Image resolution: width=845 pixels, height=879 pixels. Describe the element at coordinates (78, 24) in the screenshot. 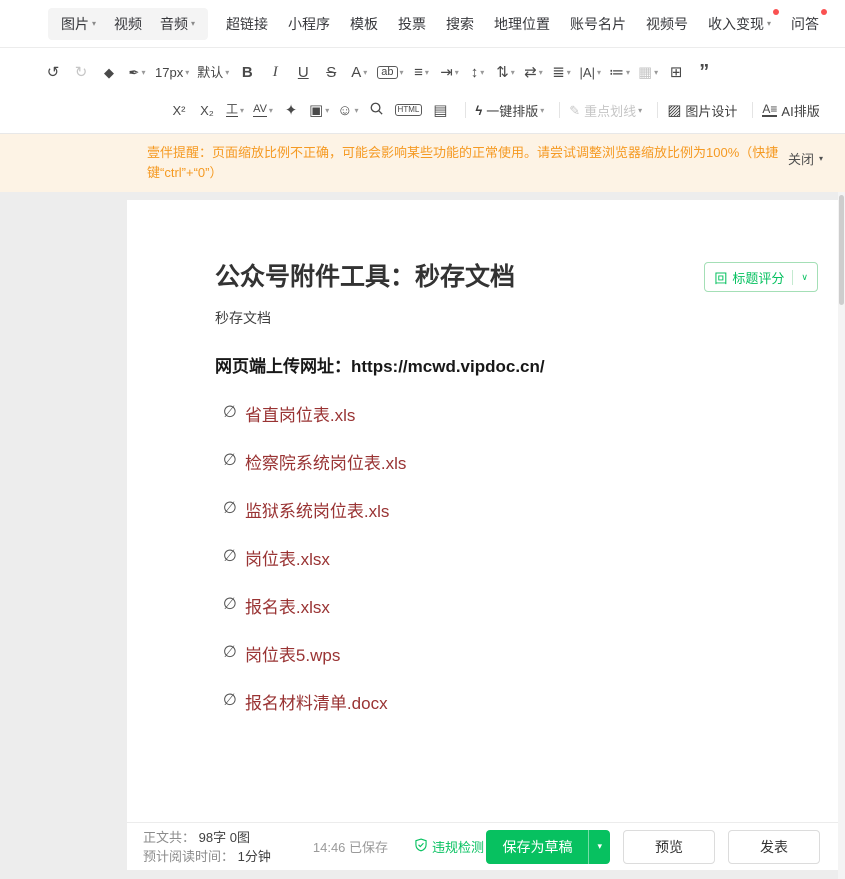

I see `menubar-item-image: 图片 ▾` at that location.